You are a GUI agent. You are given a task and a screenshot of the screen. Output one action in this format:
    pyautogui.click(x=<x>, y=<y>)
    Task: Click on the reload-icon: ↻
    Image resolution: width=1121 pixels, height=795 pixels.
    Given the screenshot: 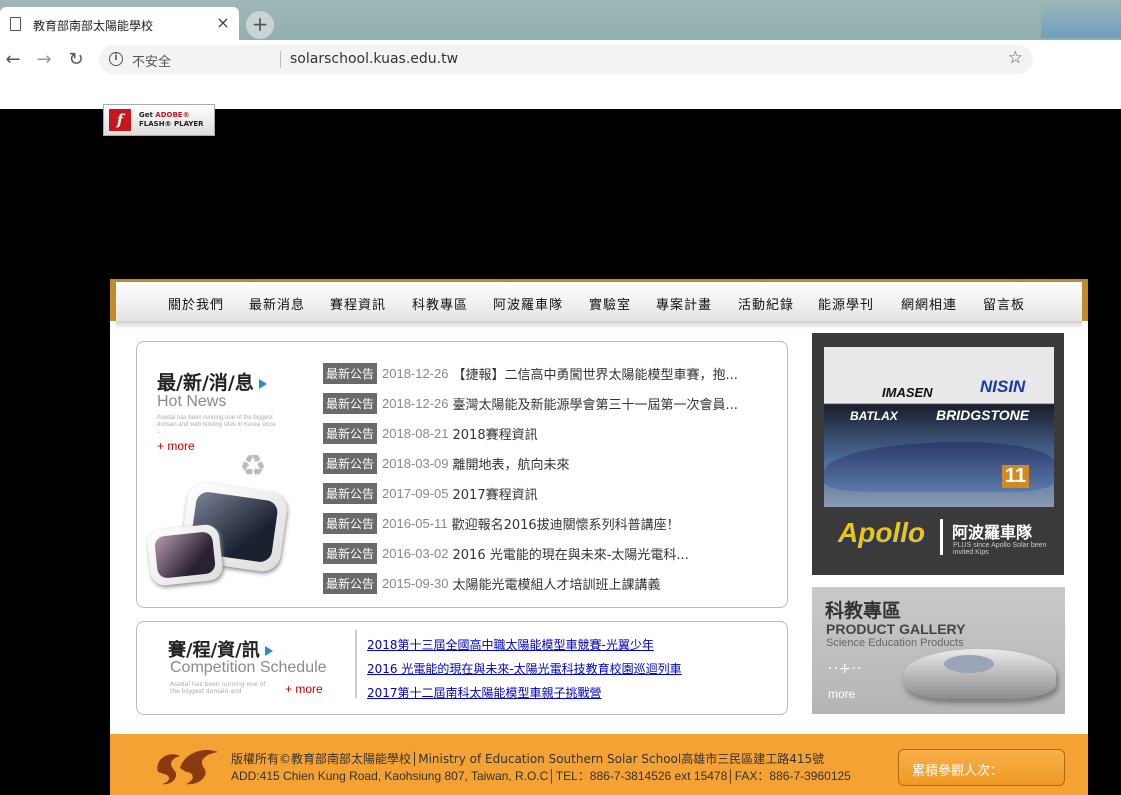 What is the action you would take?
    pyautogui.click(x=76, y=60)
    